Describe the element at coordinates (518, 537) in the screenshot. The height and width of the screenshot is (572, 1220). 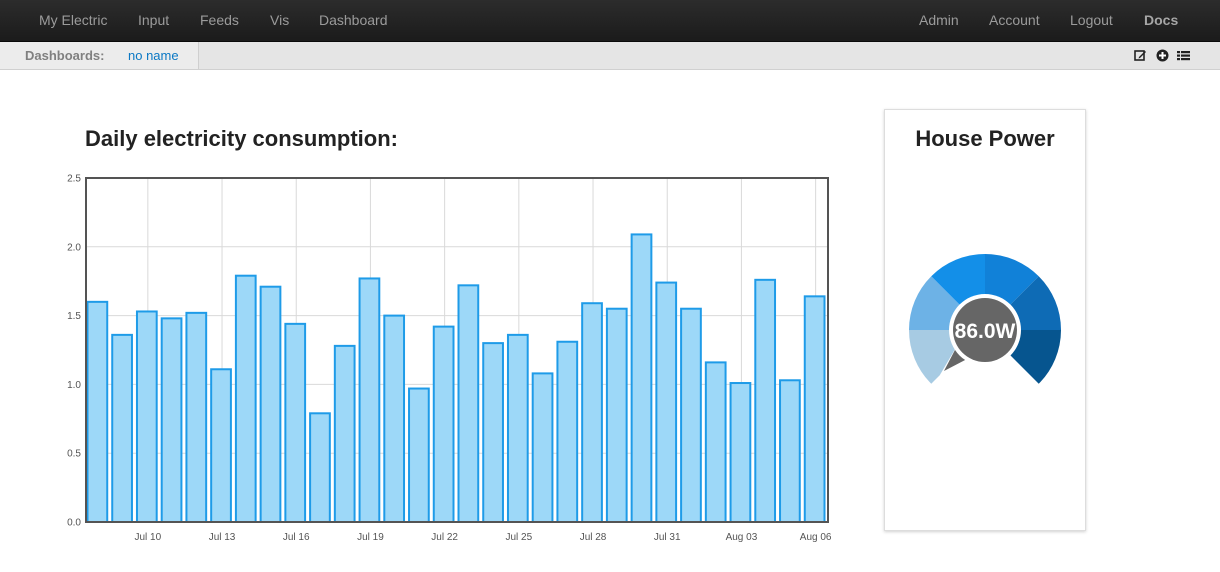
I see `x-tick-label: Jul 25` at that location.